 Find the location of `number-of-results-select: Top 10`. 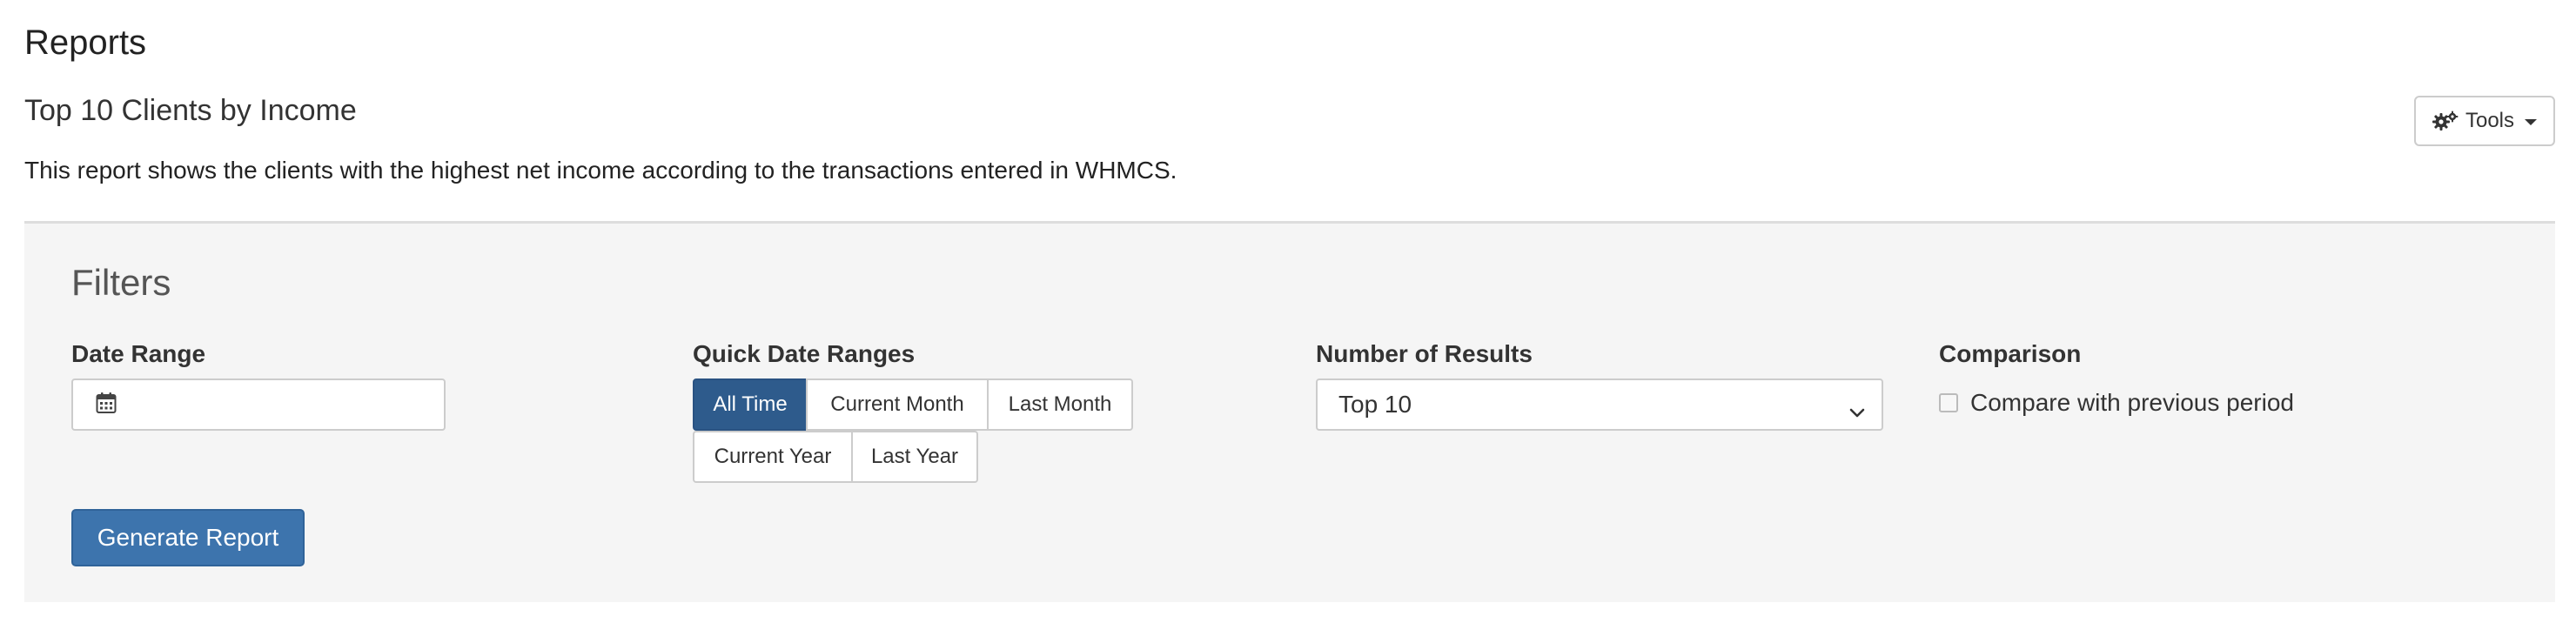

number-of-results-select: Top 10 is located at coordinates (1599, 404).